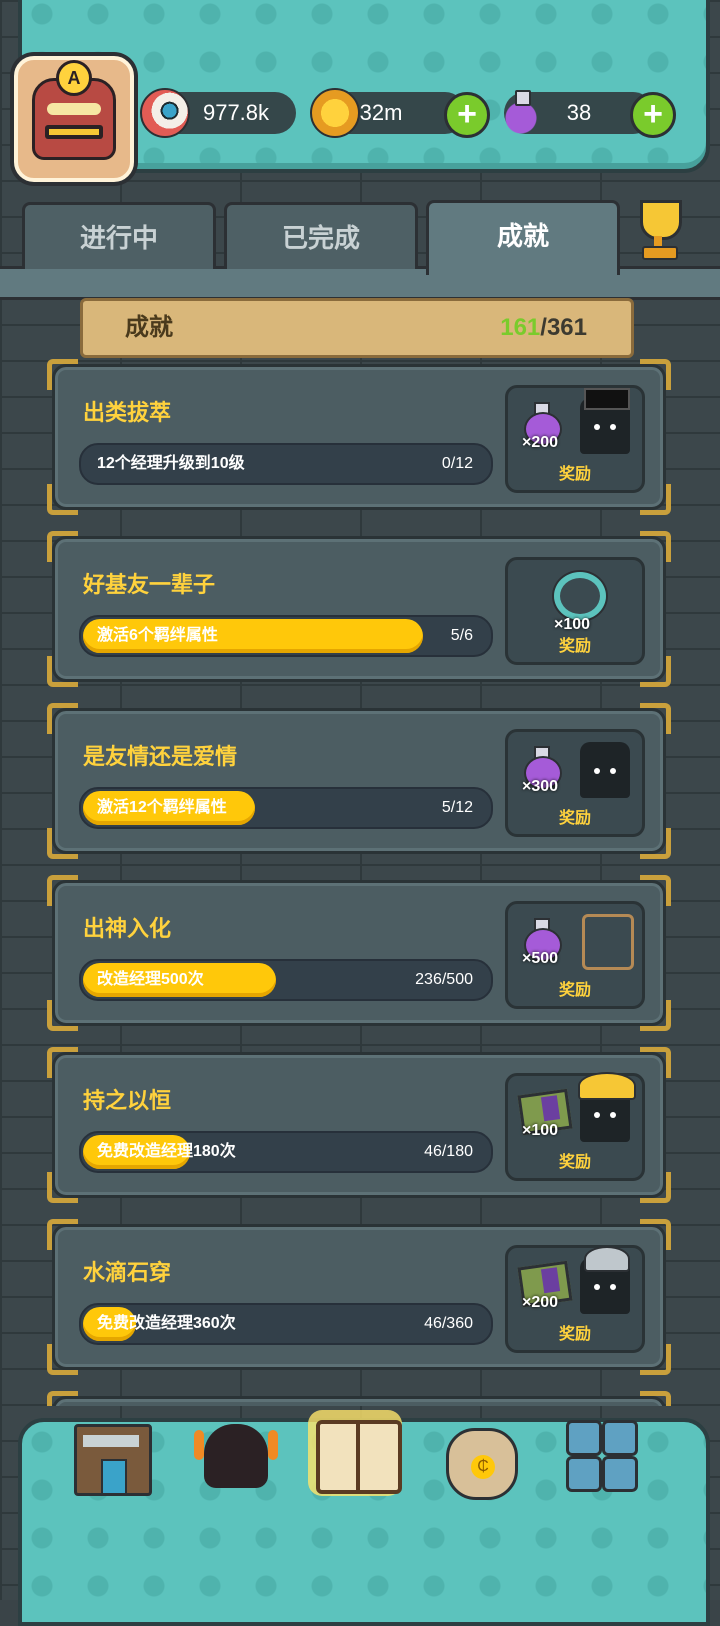  I want to click on achievement-card, so click(359, 1398).